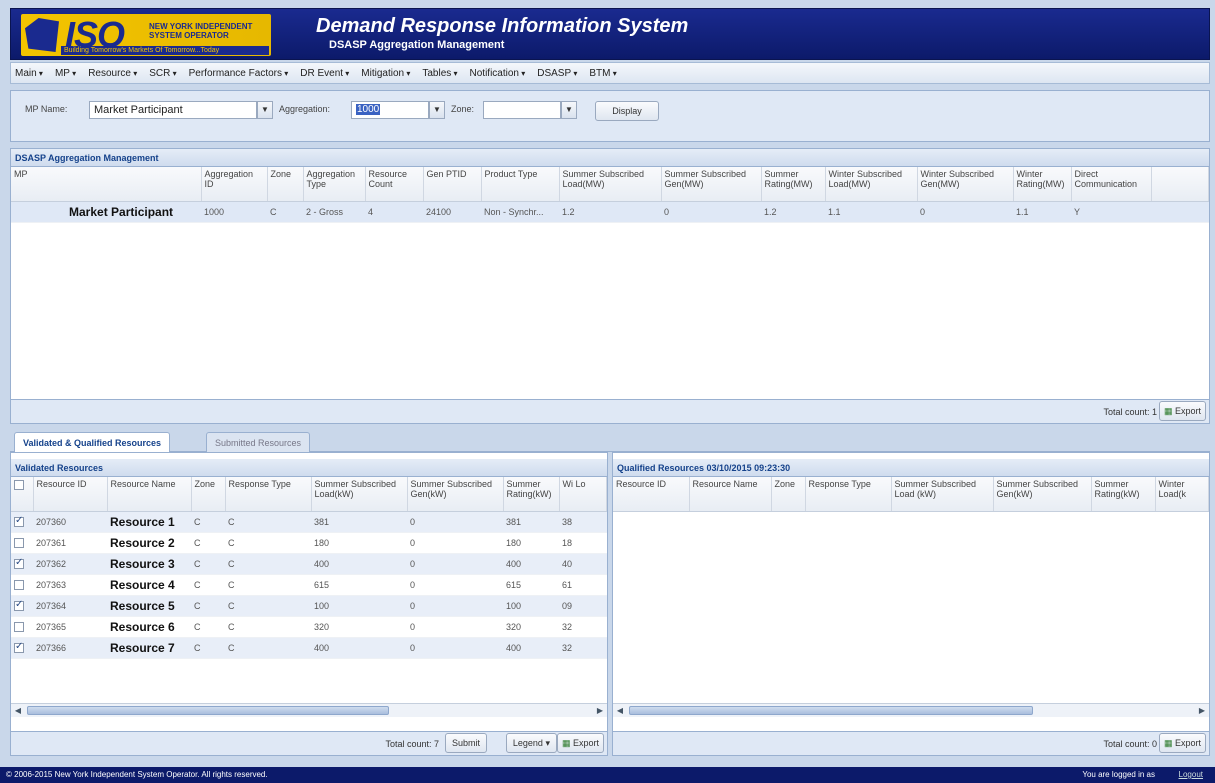  What do you see at coordinates (1182, 743) in the screenshot?
I see `qualified-export-button: ▦ Export` at bounding box center [1182, 743].